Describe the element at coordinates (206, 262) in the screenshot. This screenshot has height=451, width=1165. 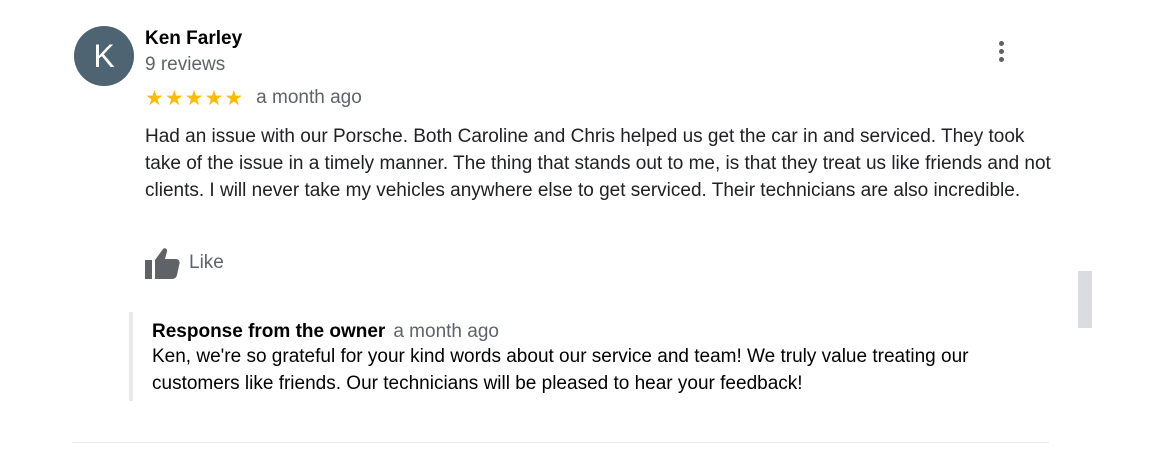
I see `like-label: Like` at that location.